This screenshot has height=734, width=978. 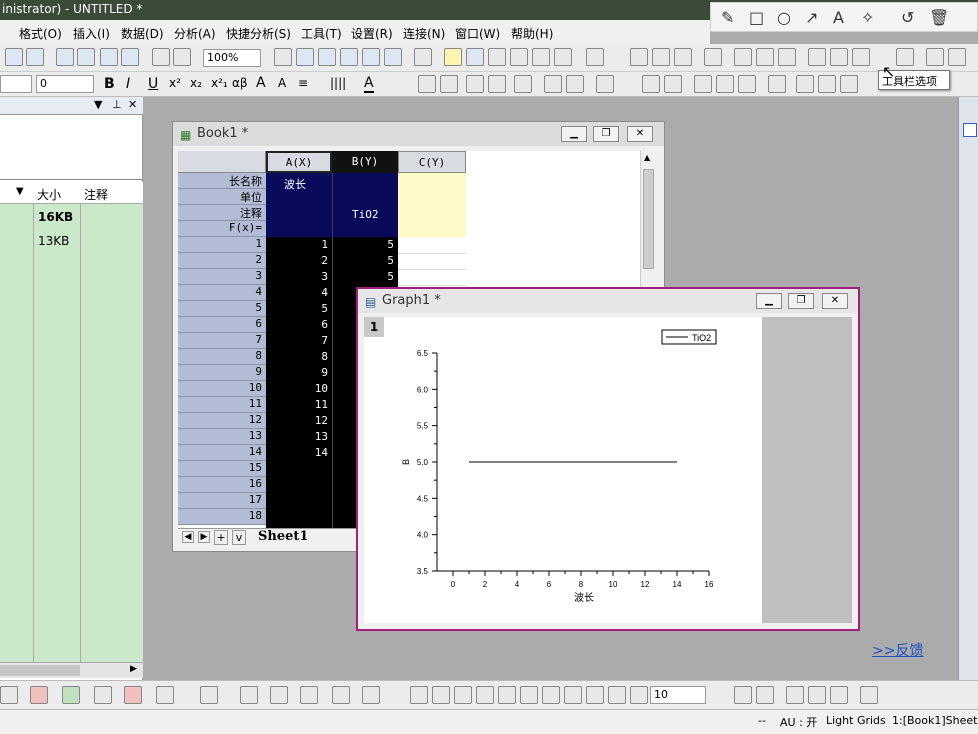 What do you see at coordinates (222, 453) in the screenshot?
I see `row-number: 14` at bounding box center [222, 453].